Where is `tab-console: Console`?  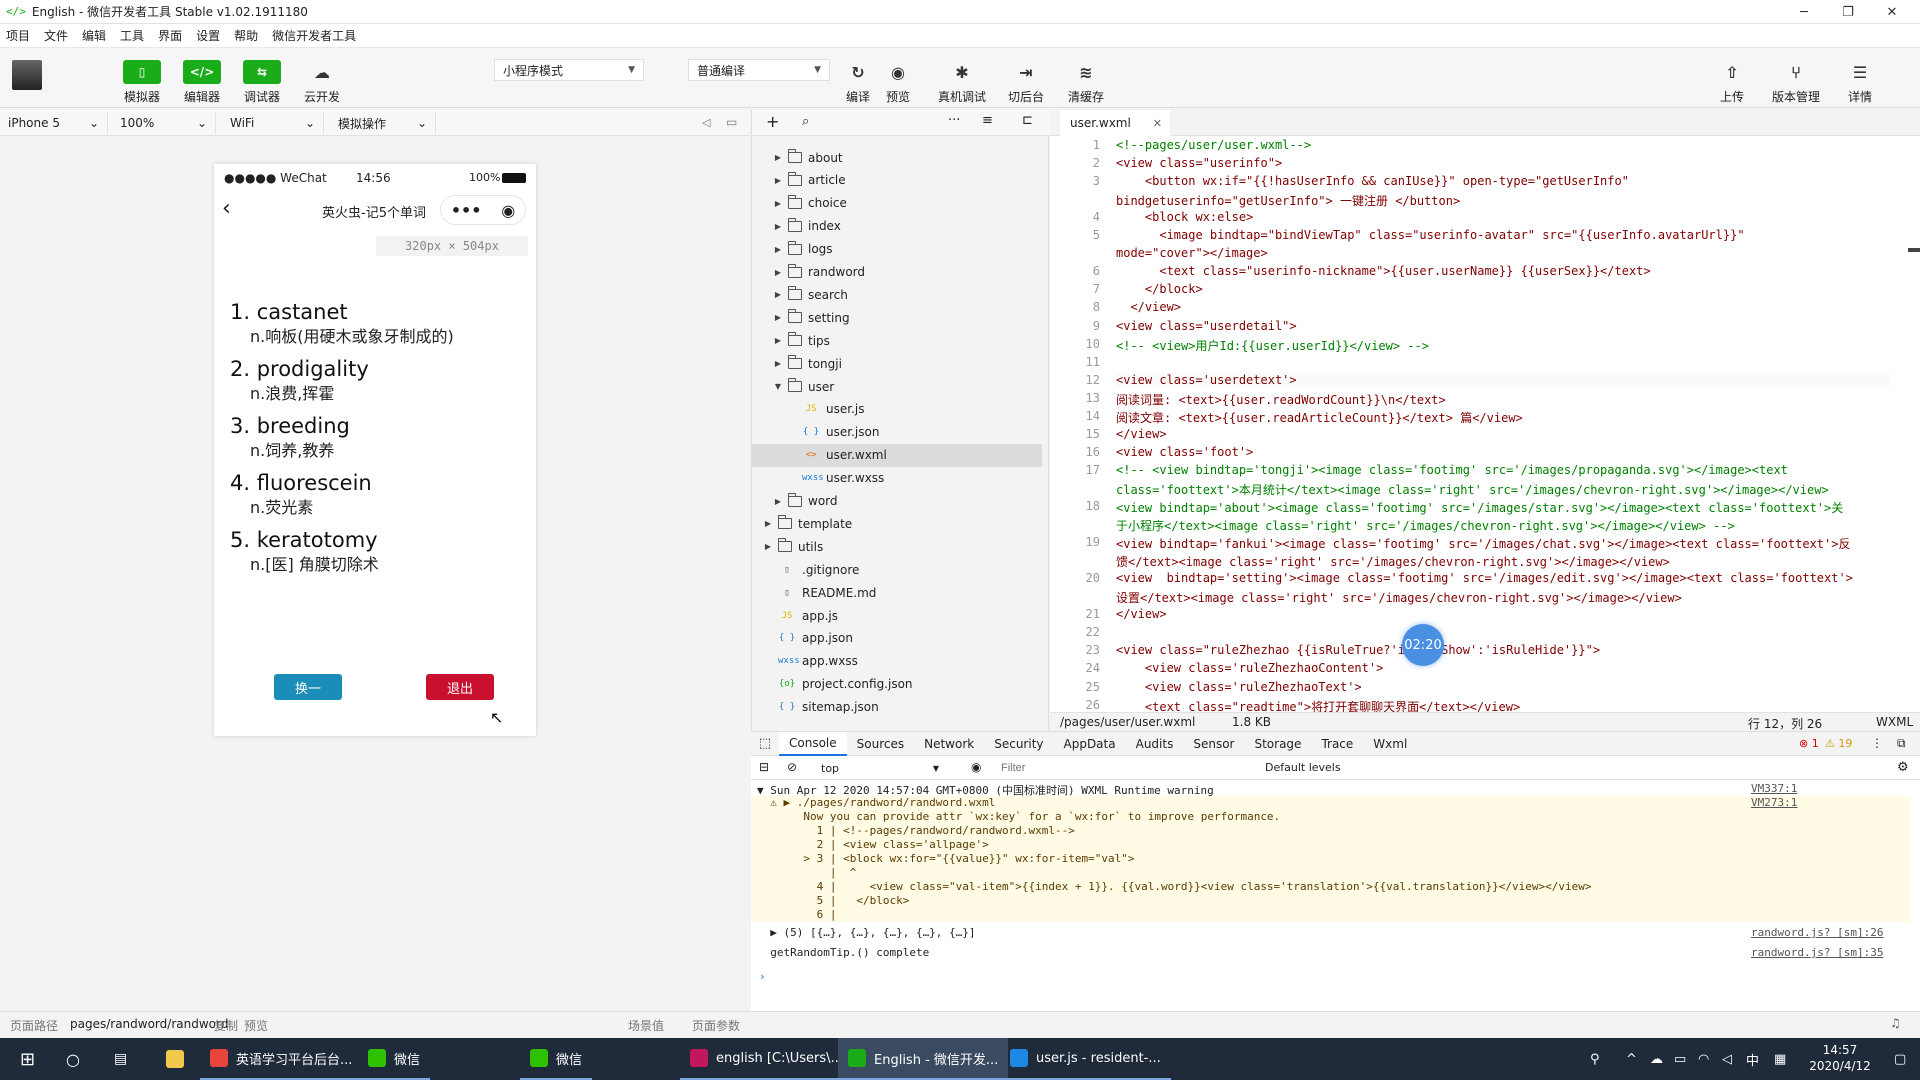 tab-console: Console is located at coordinates (813, 743).